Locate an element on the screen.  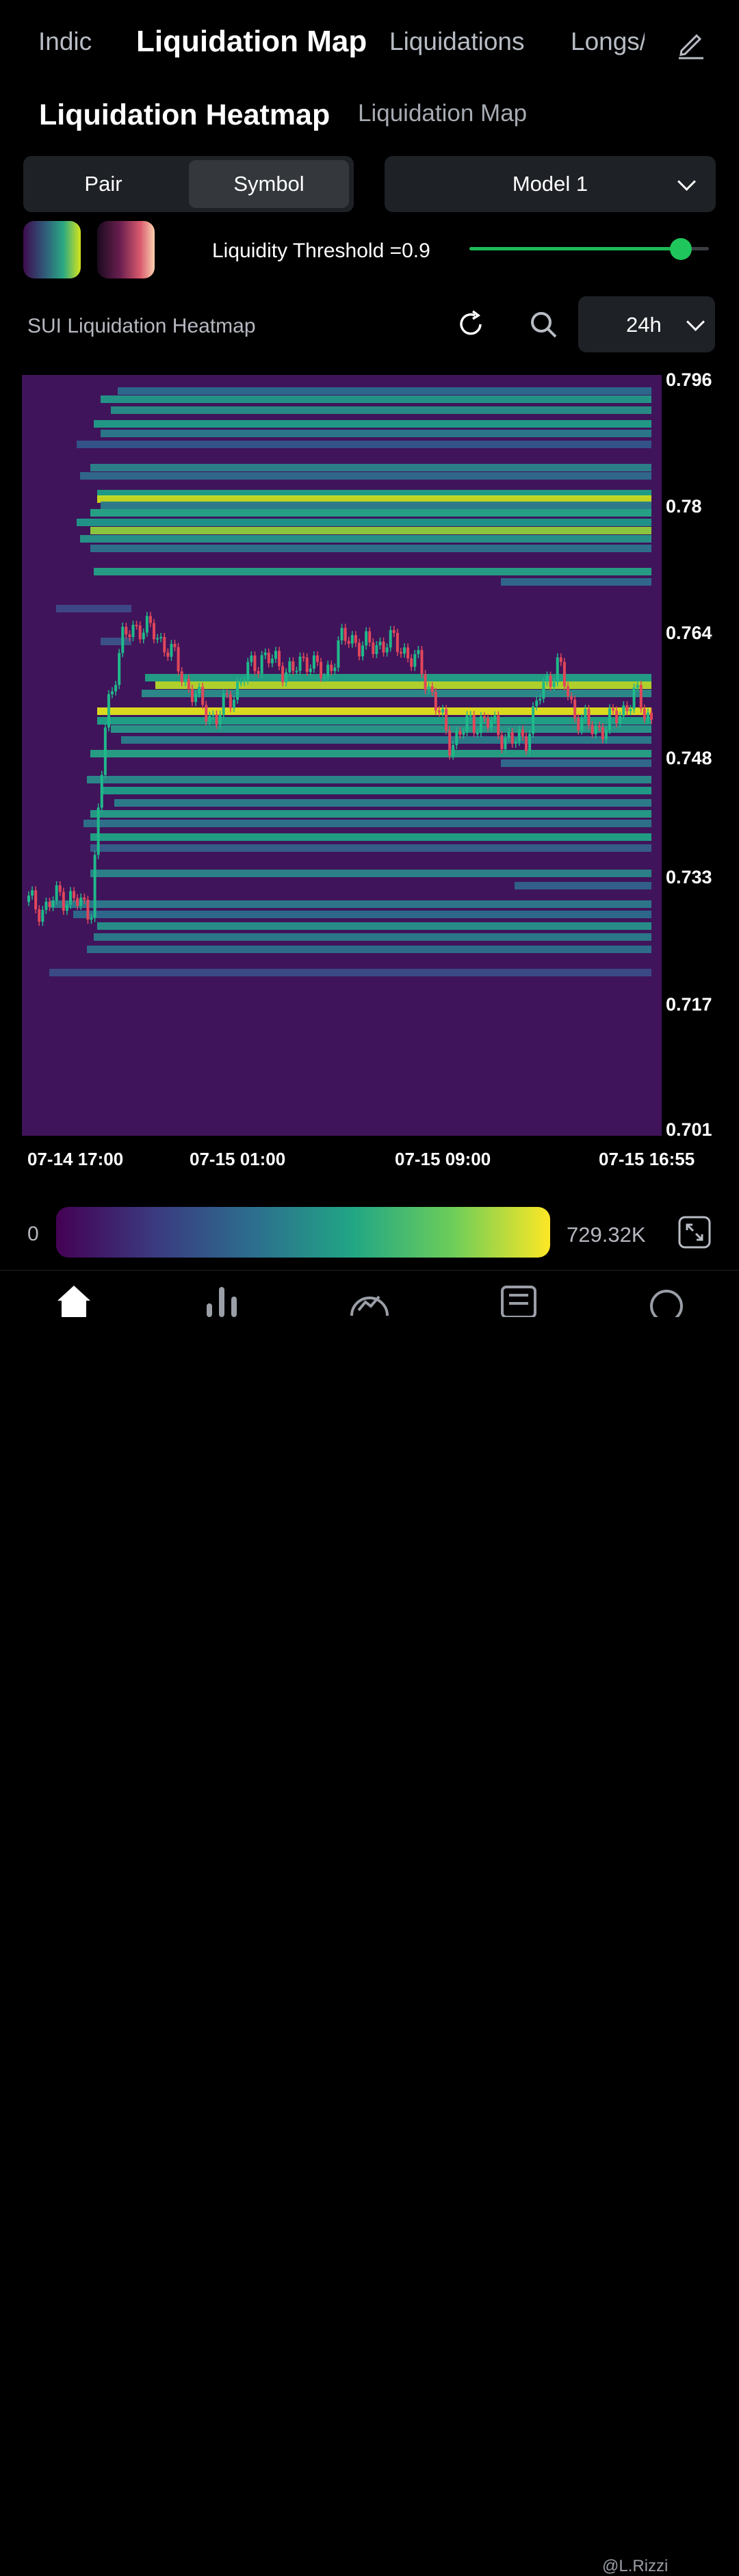
time-range-select: 24h is located at coordinates (646, 324).